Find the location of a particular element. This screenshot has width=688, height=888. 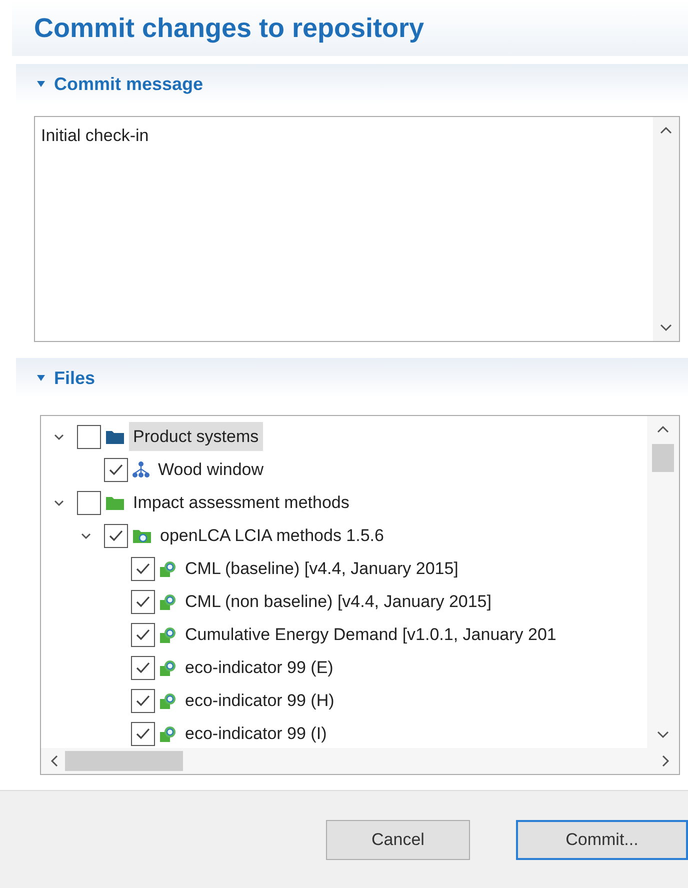

tree-item: Impact assessment methods is located at coordinates (241, 503).